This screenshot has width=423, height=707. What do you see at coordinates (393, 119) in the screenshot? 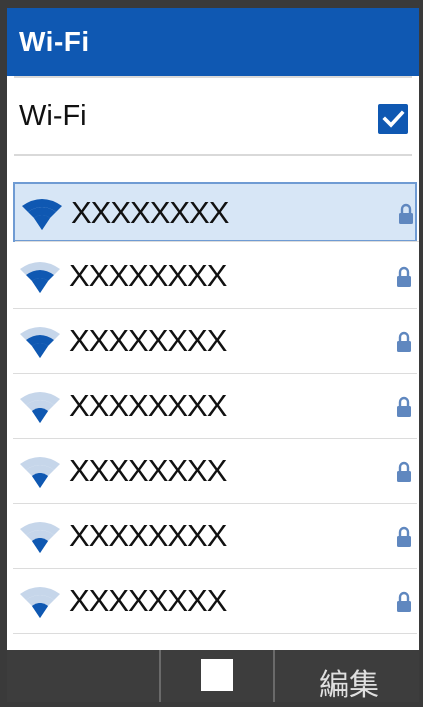
I see `checkbox-checked-icon` at bounding box center [393, 119].